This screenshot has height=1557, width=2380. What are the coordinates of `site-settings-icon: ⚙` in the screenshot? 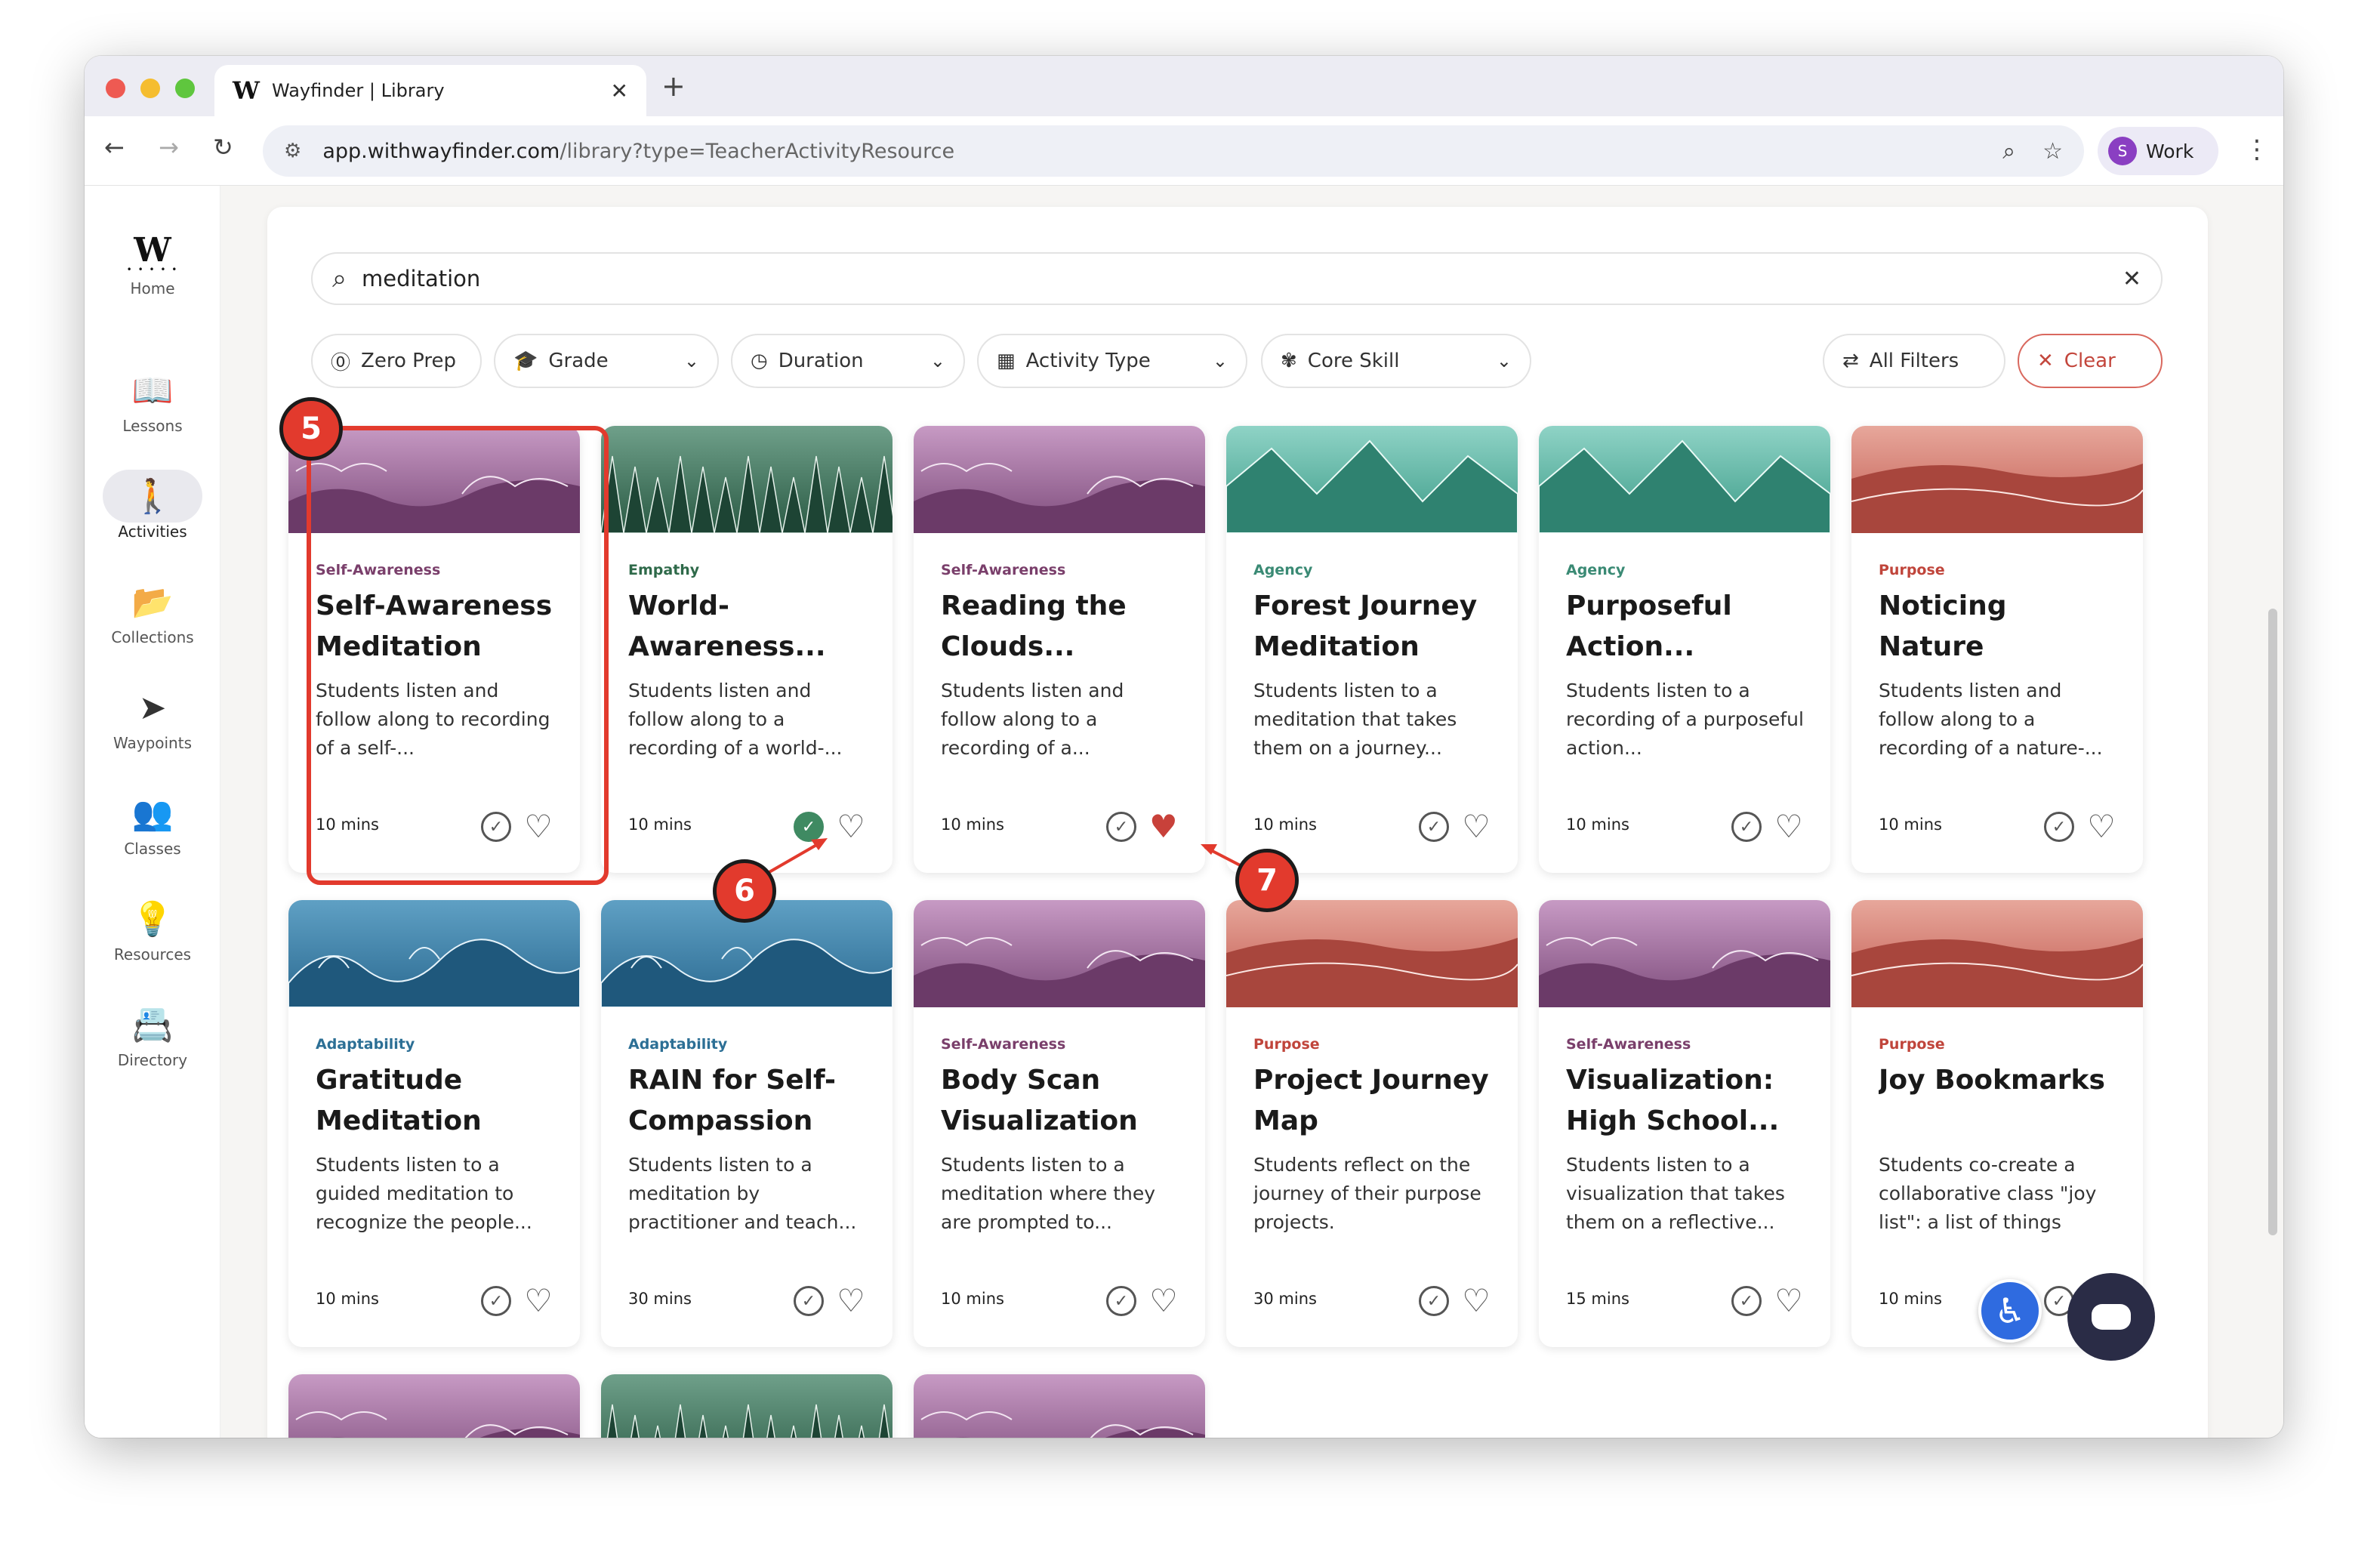 It's located at (292, 151).